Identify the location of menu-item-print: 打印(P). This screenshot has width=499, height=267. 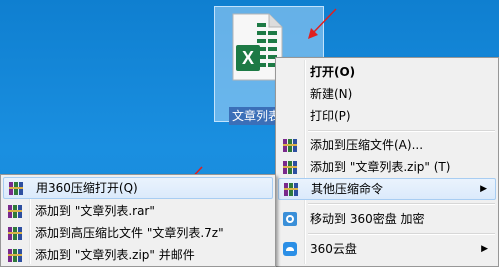
(387, 116).